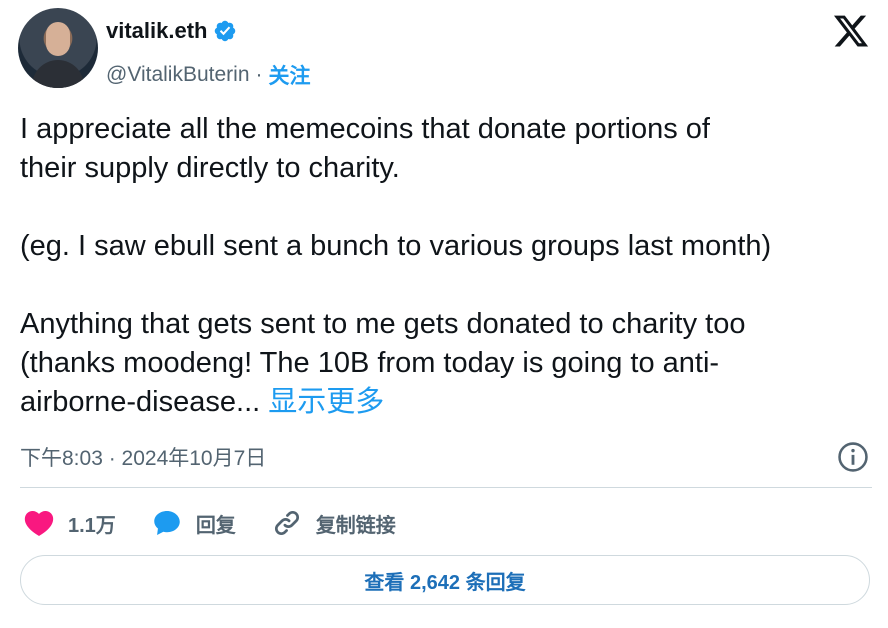 The height and width of the screenshot is (628, 888). I want to click on avatar, so click(58, 48).